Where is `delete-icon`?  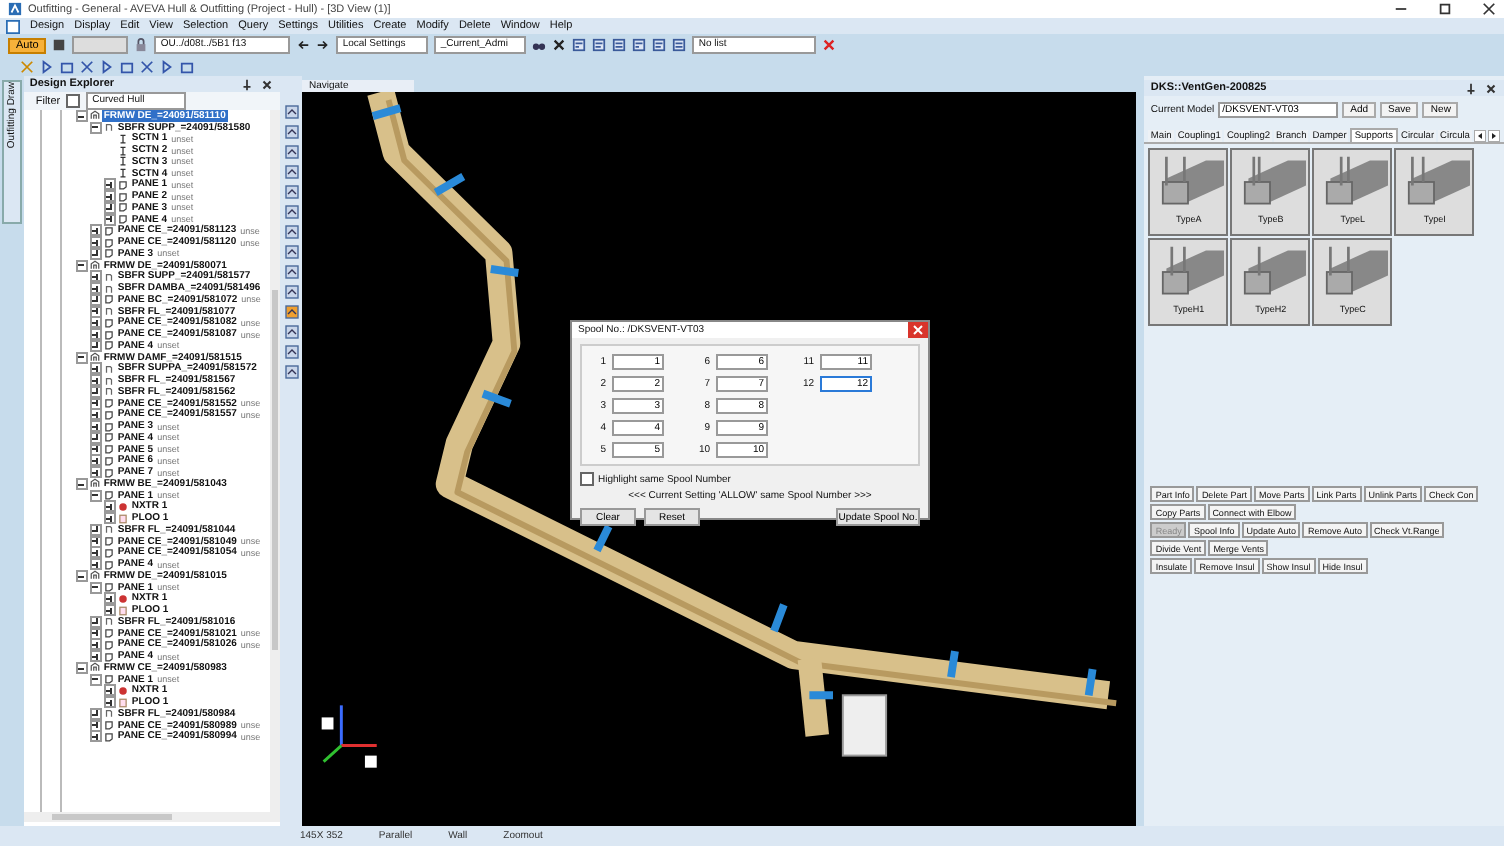
delete-icon is located at coordinates (829, 45).